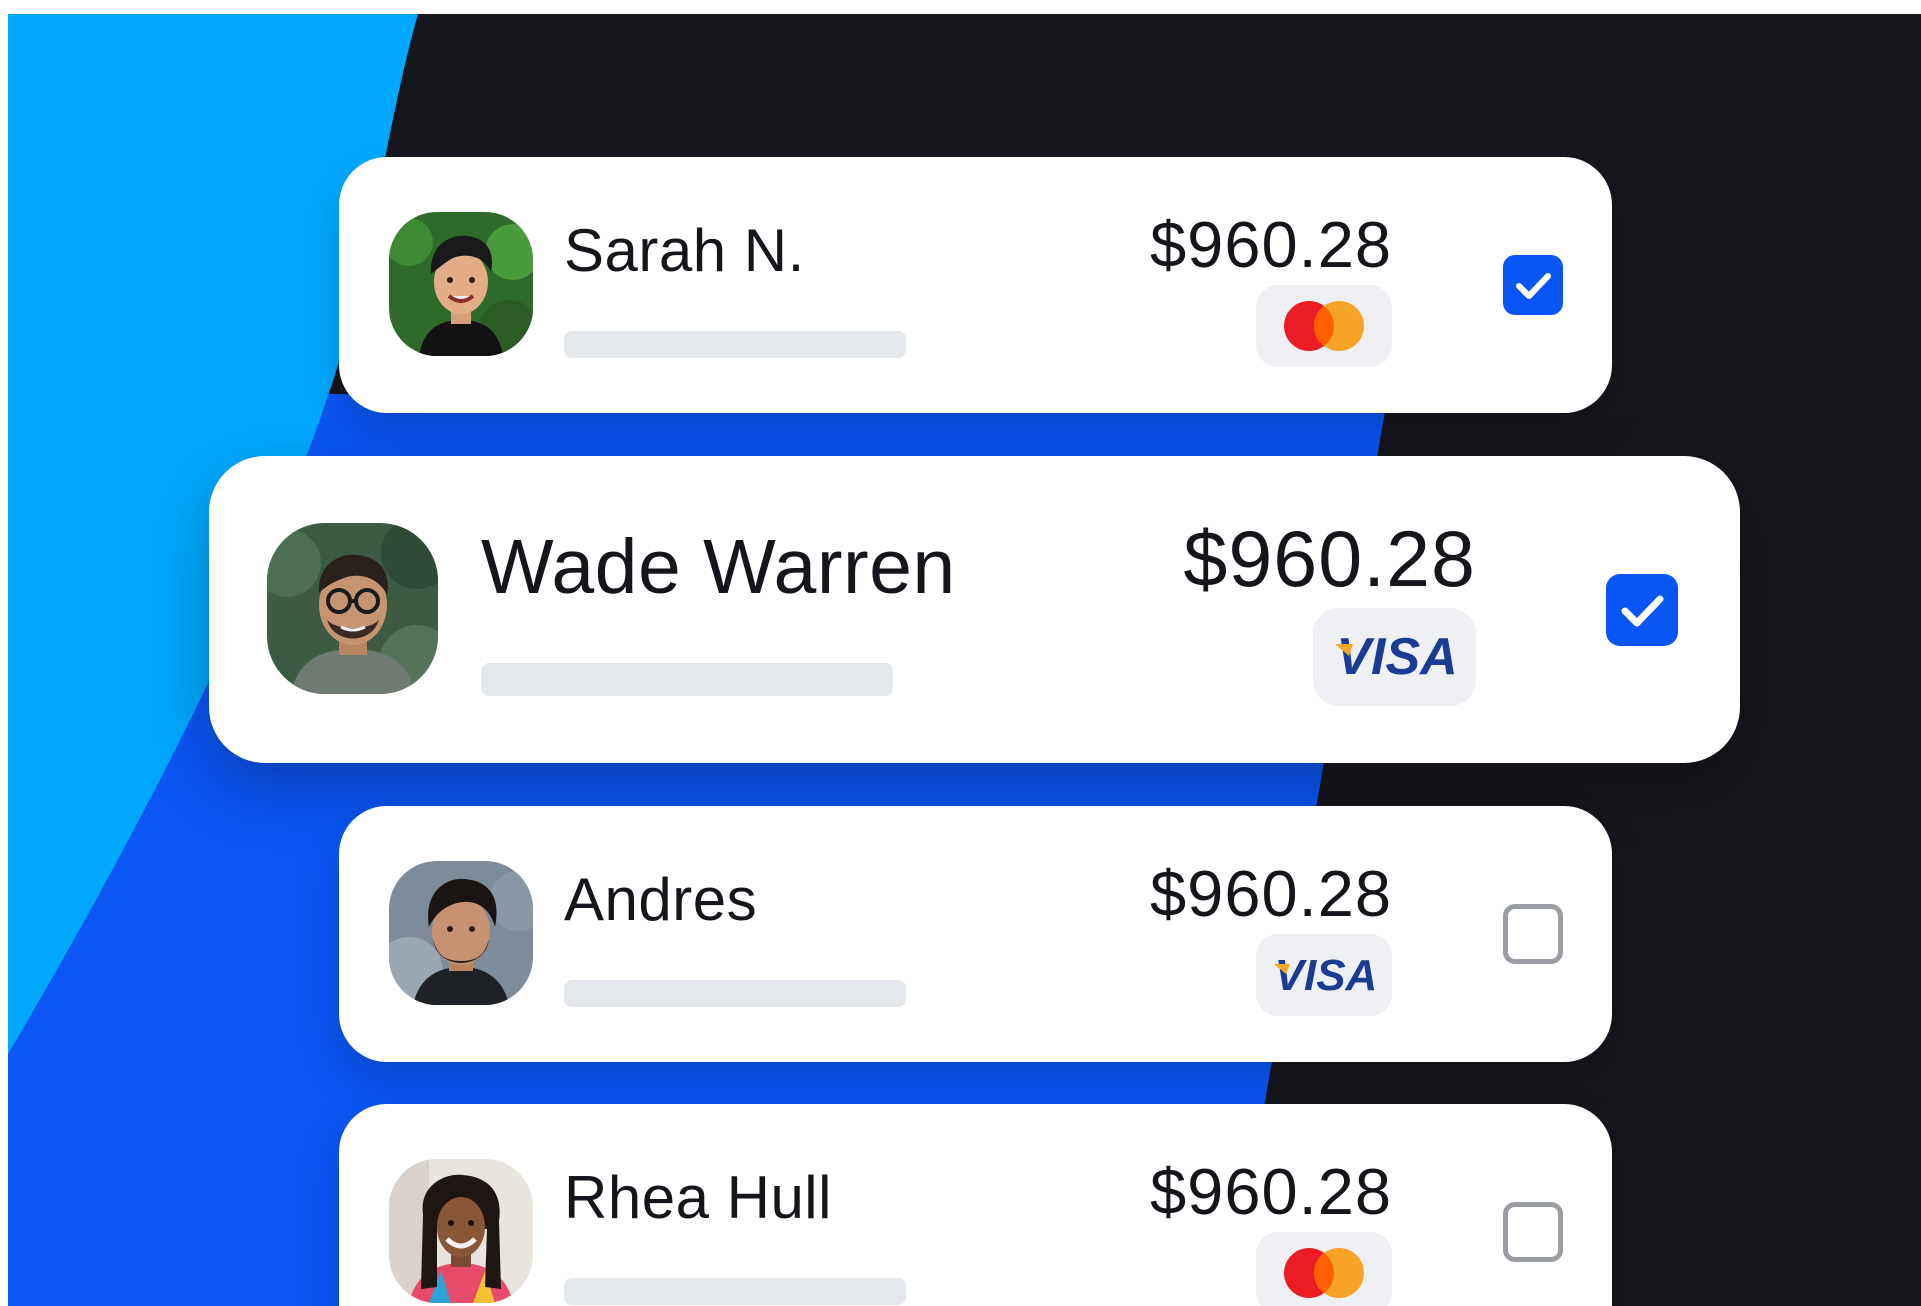  I want to click on transaction-card: Sarah N. $960.28, so click(975, 285).